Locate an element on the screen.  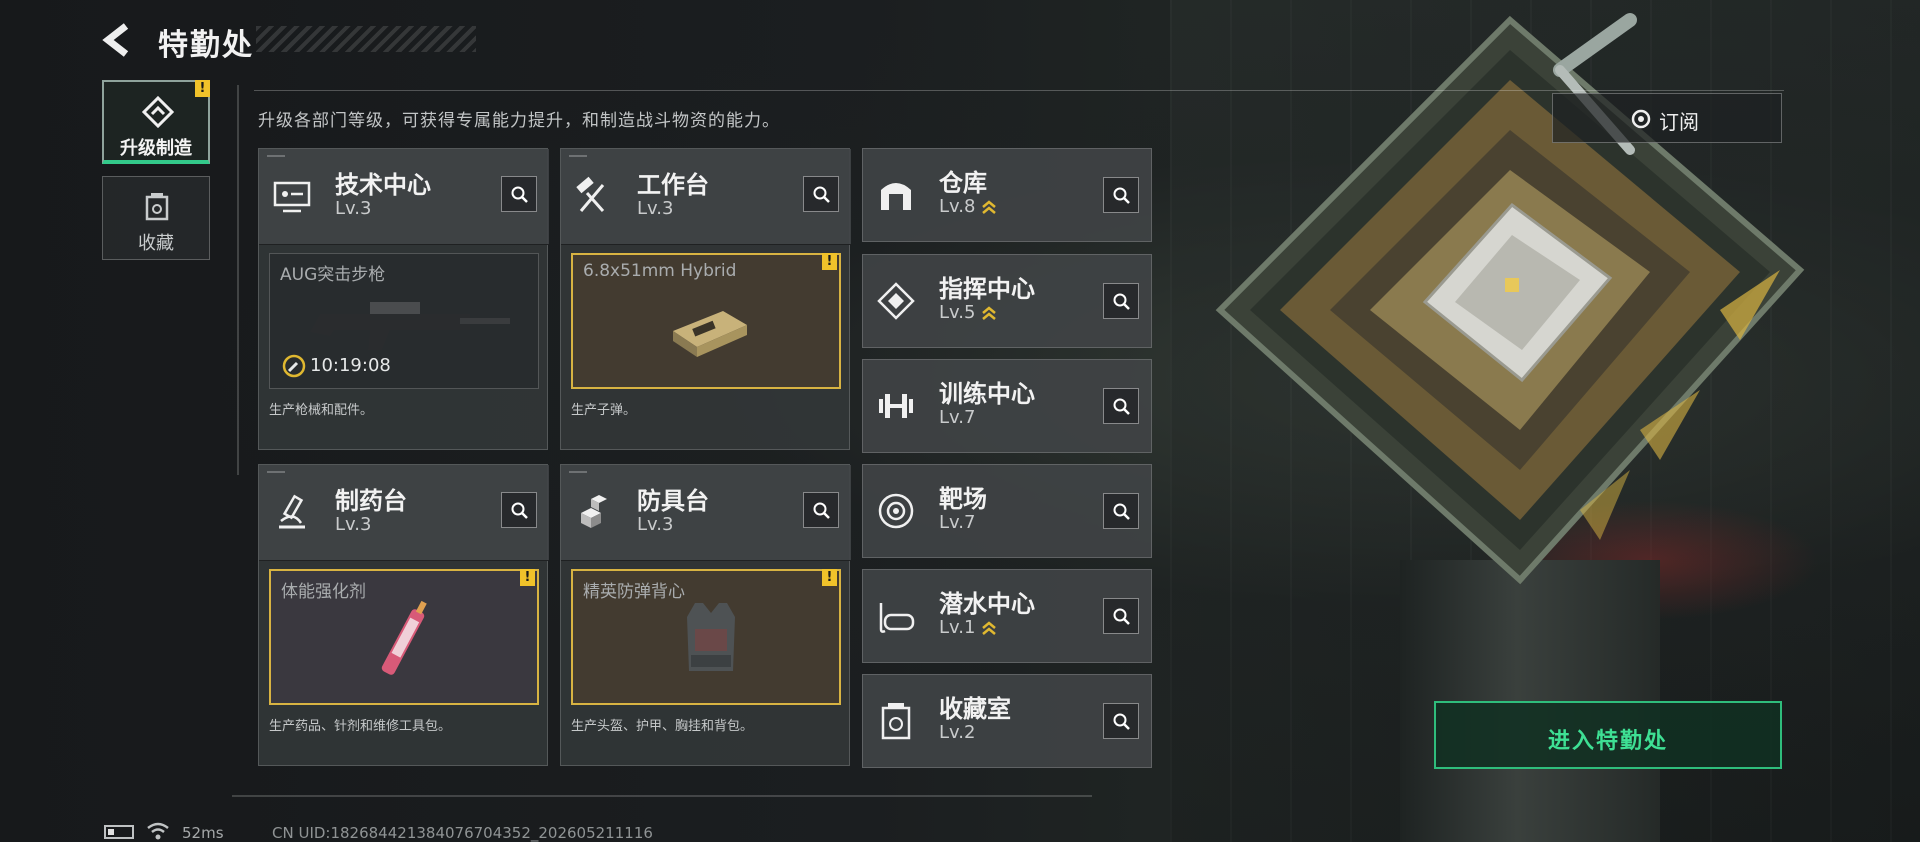
production-timer: 10:19:08 is located at coordinates (336, 366).